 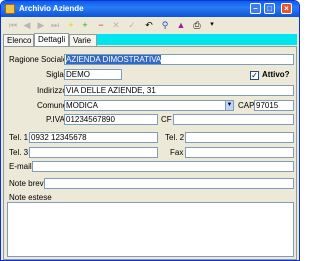 What do you see at coordinates (13, 25) in the screenshot?
I see `first-record-icon: ⏮` at bounding box center [13, 25].